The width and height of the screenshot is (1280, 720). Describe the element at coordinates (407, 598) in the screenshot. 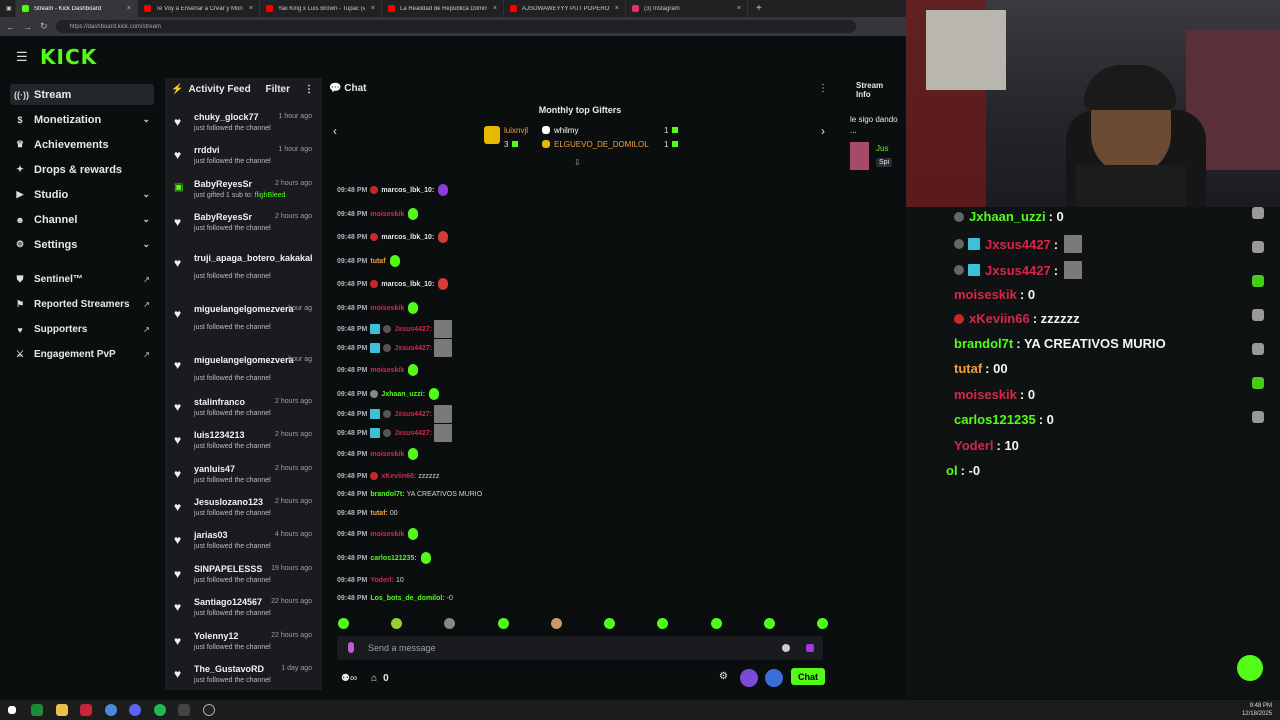

I see `message-username: Los_bots_de_domilol:` at that location.